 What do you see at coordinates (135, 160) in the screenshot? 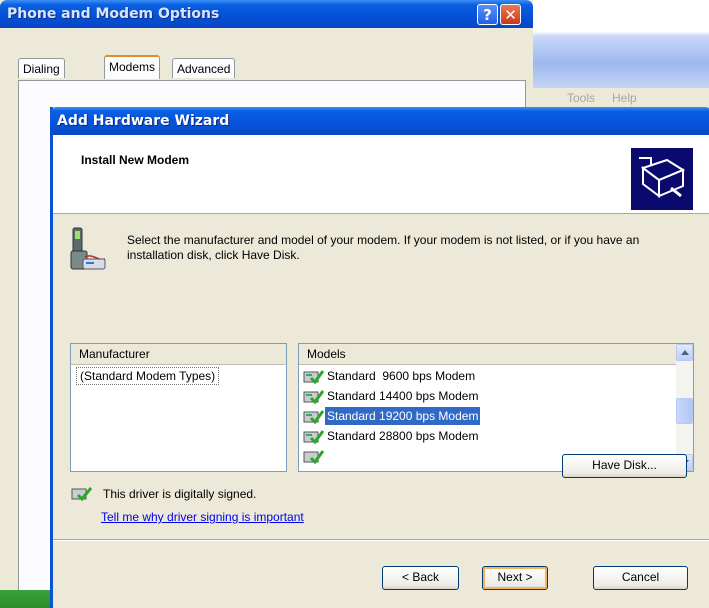
I see `page-title: Install New Modem` at bounding box center [135, 160].